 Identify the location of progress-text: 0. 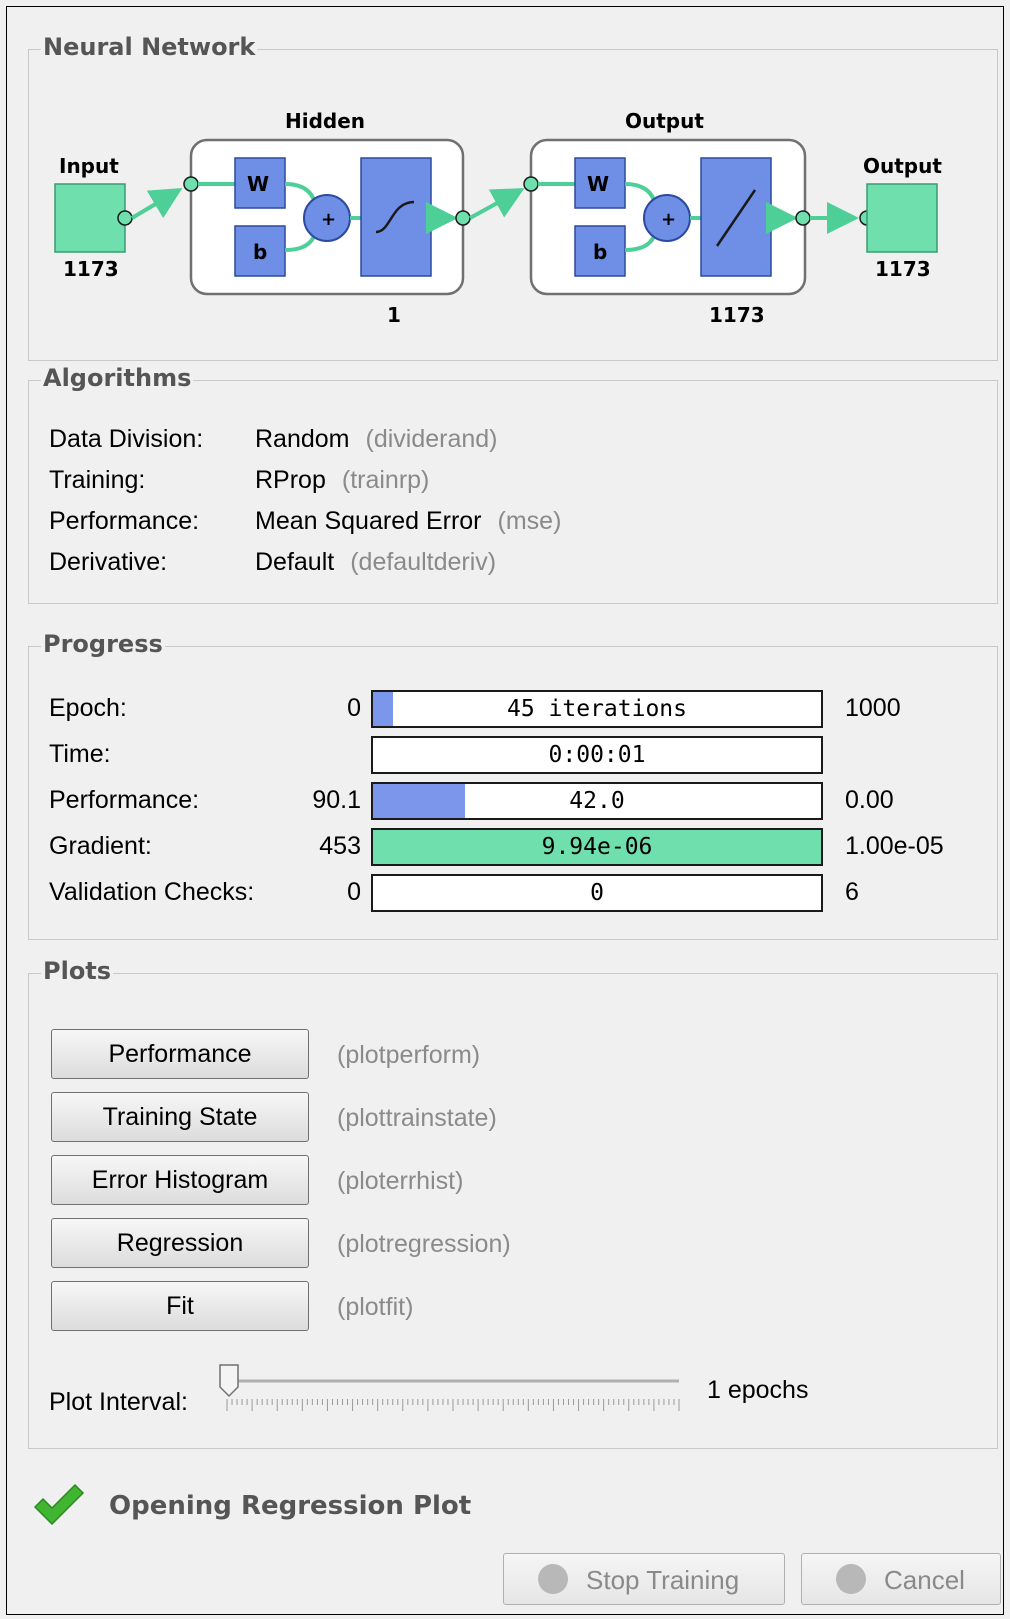
(597, 893).